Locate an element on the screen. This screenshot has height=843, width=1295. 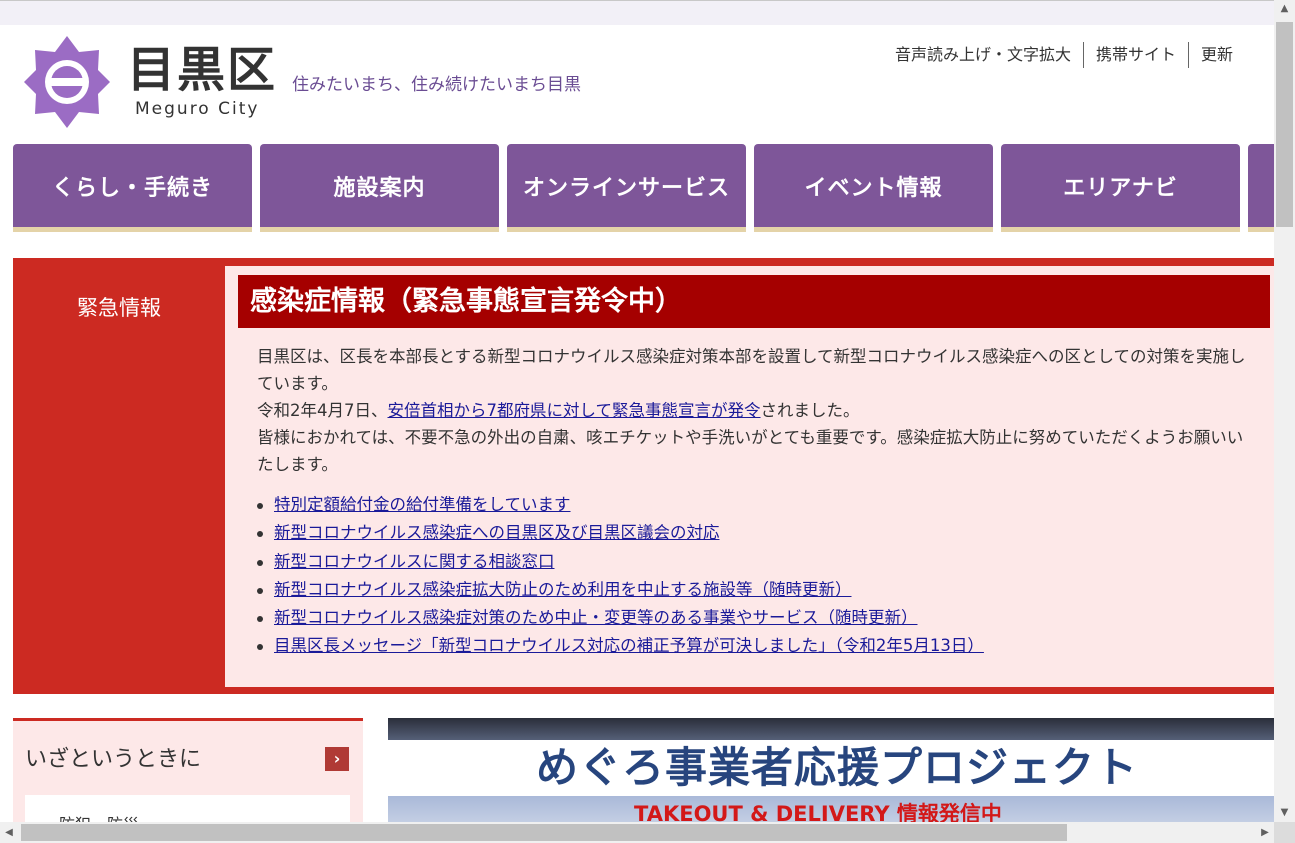
meguro-emblem-icon is located at coordinates (67, 82).